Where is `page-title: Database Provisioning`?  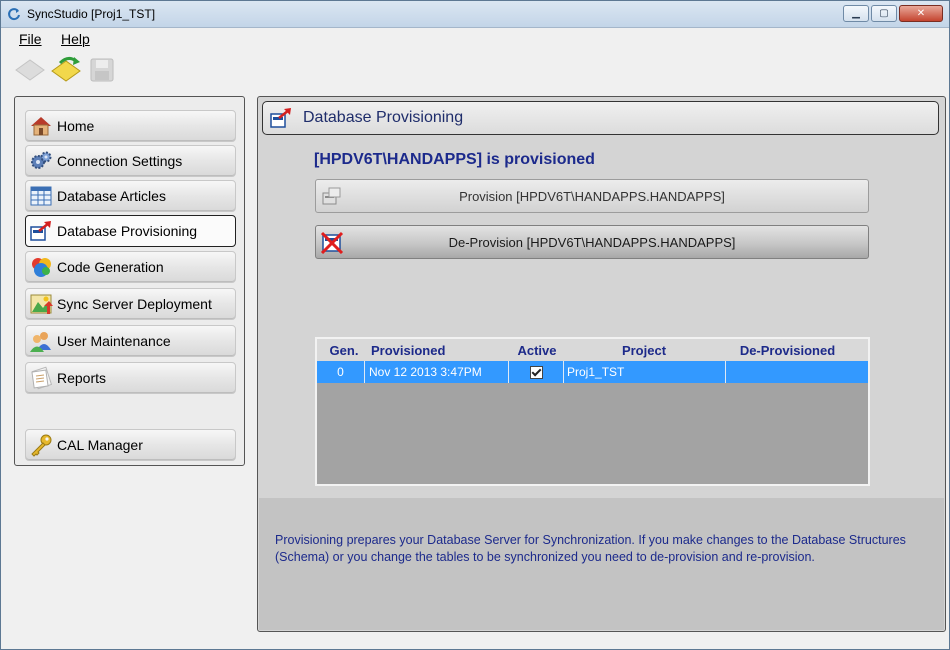 page-title: Database Provisioning is located at coordinates (383, 117).